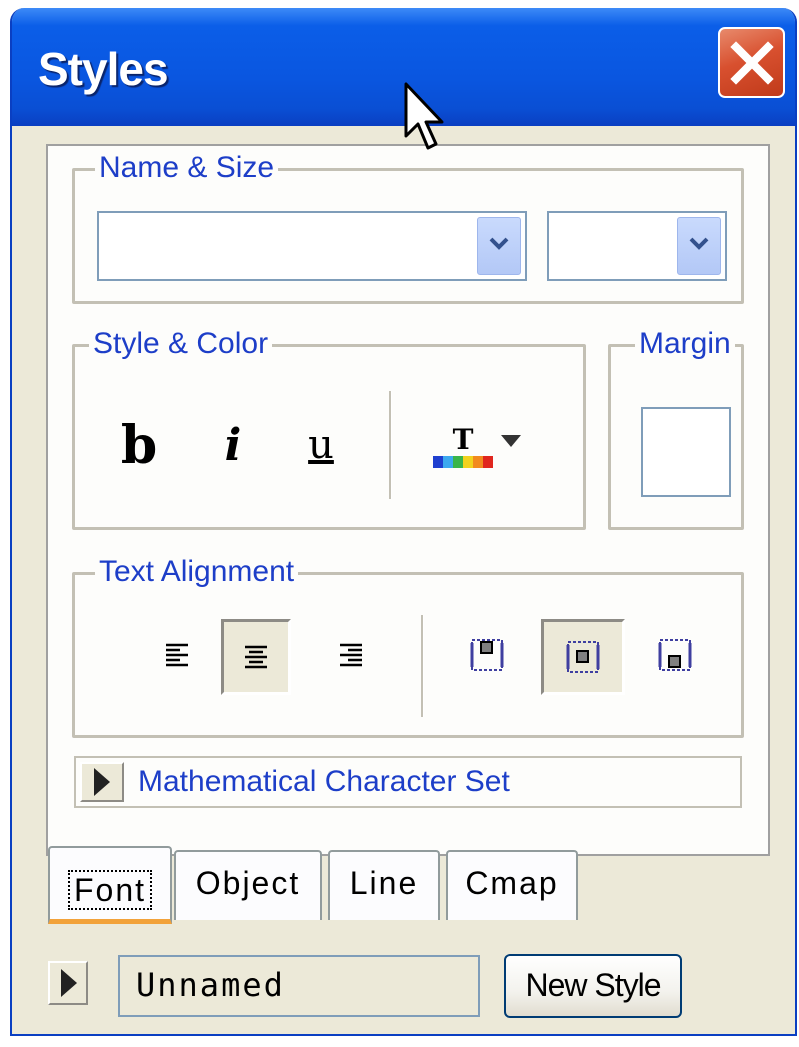  I want to click on close-x-icon, so click(752, 63).